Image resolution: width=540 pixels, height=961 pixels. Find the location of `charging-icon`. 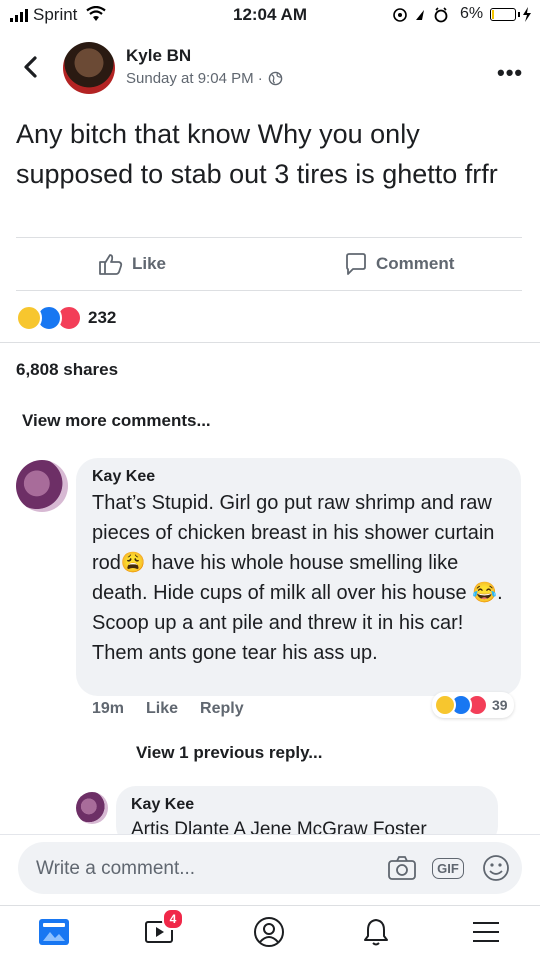

charging-icon is located at coordinates (527, 14).